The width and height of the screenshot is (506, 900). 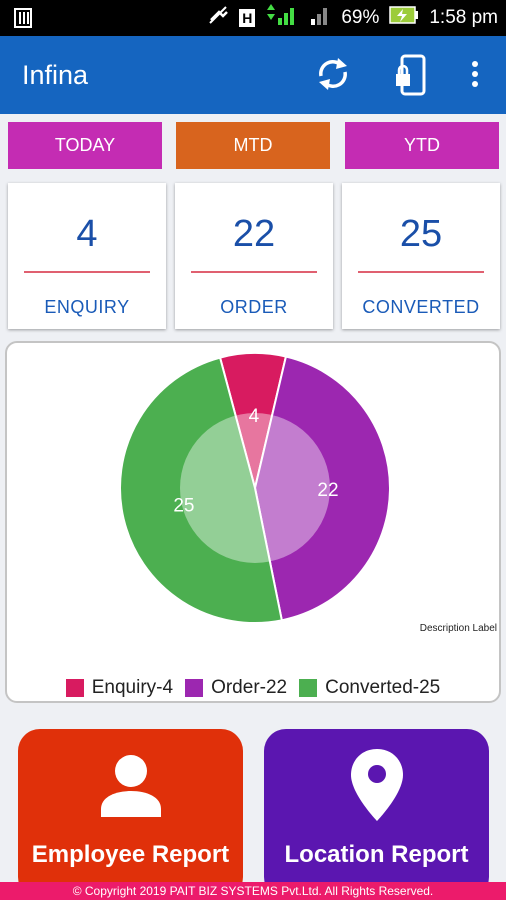 What do you see at coordinates (23, 20) in the screenshot?
I see `notification-icon` at bounding box center [23, 20].